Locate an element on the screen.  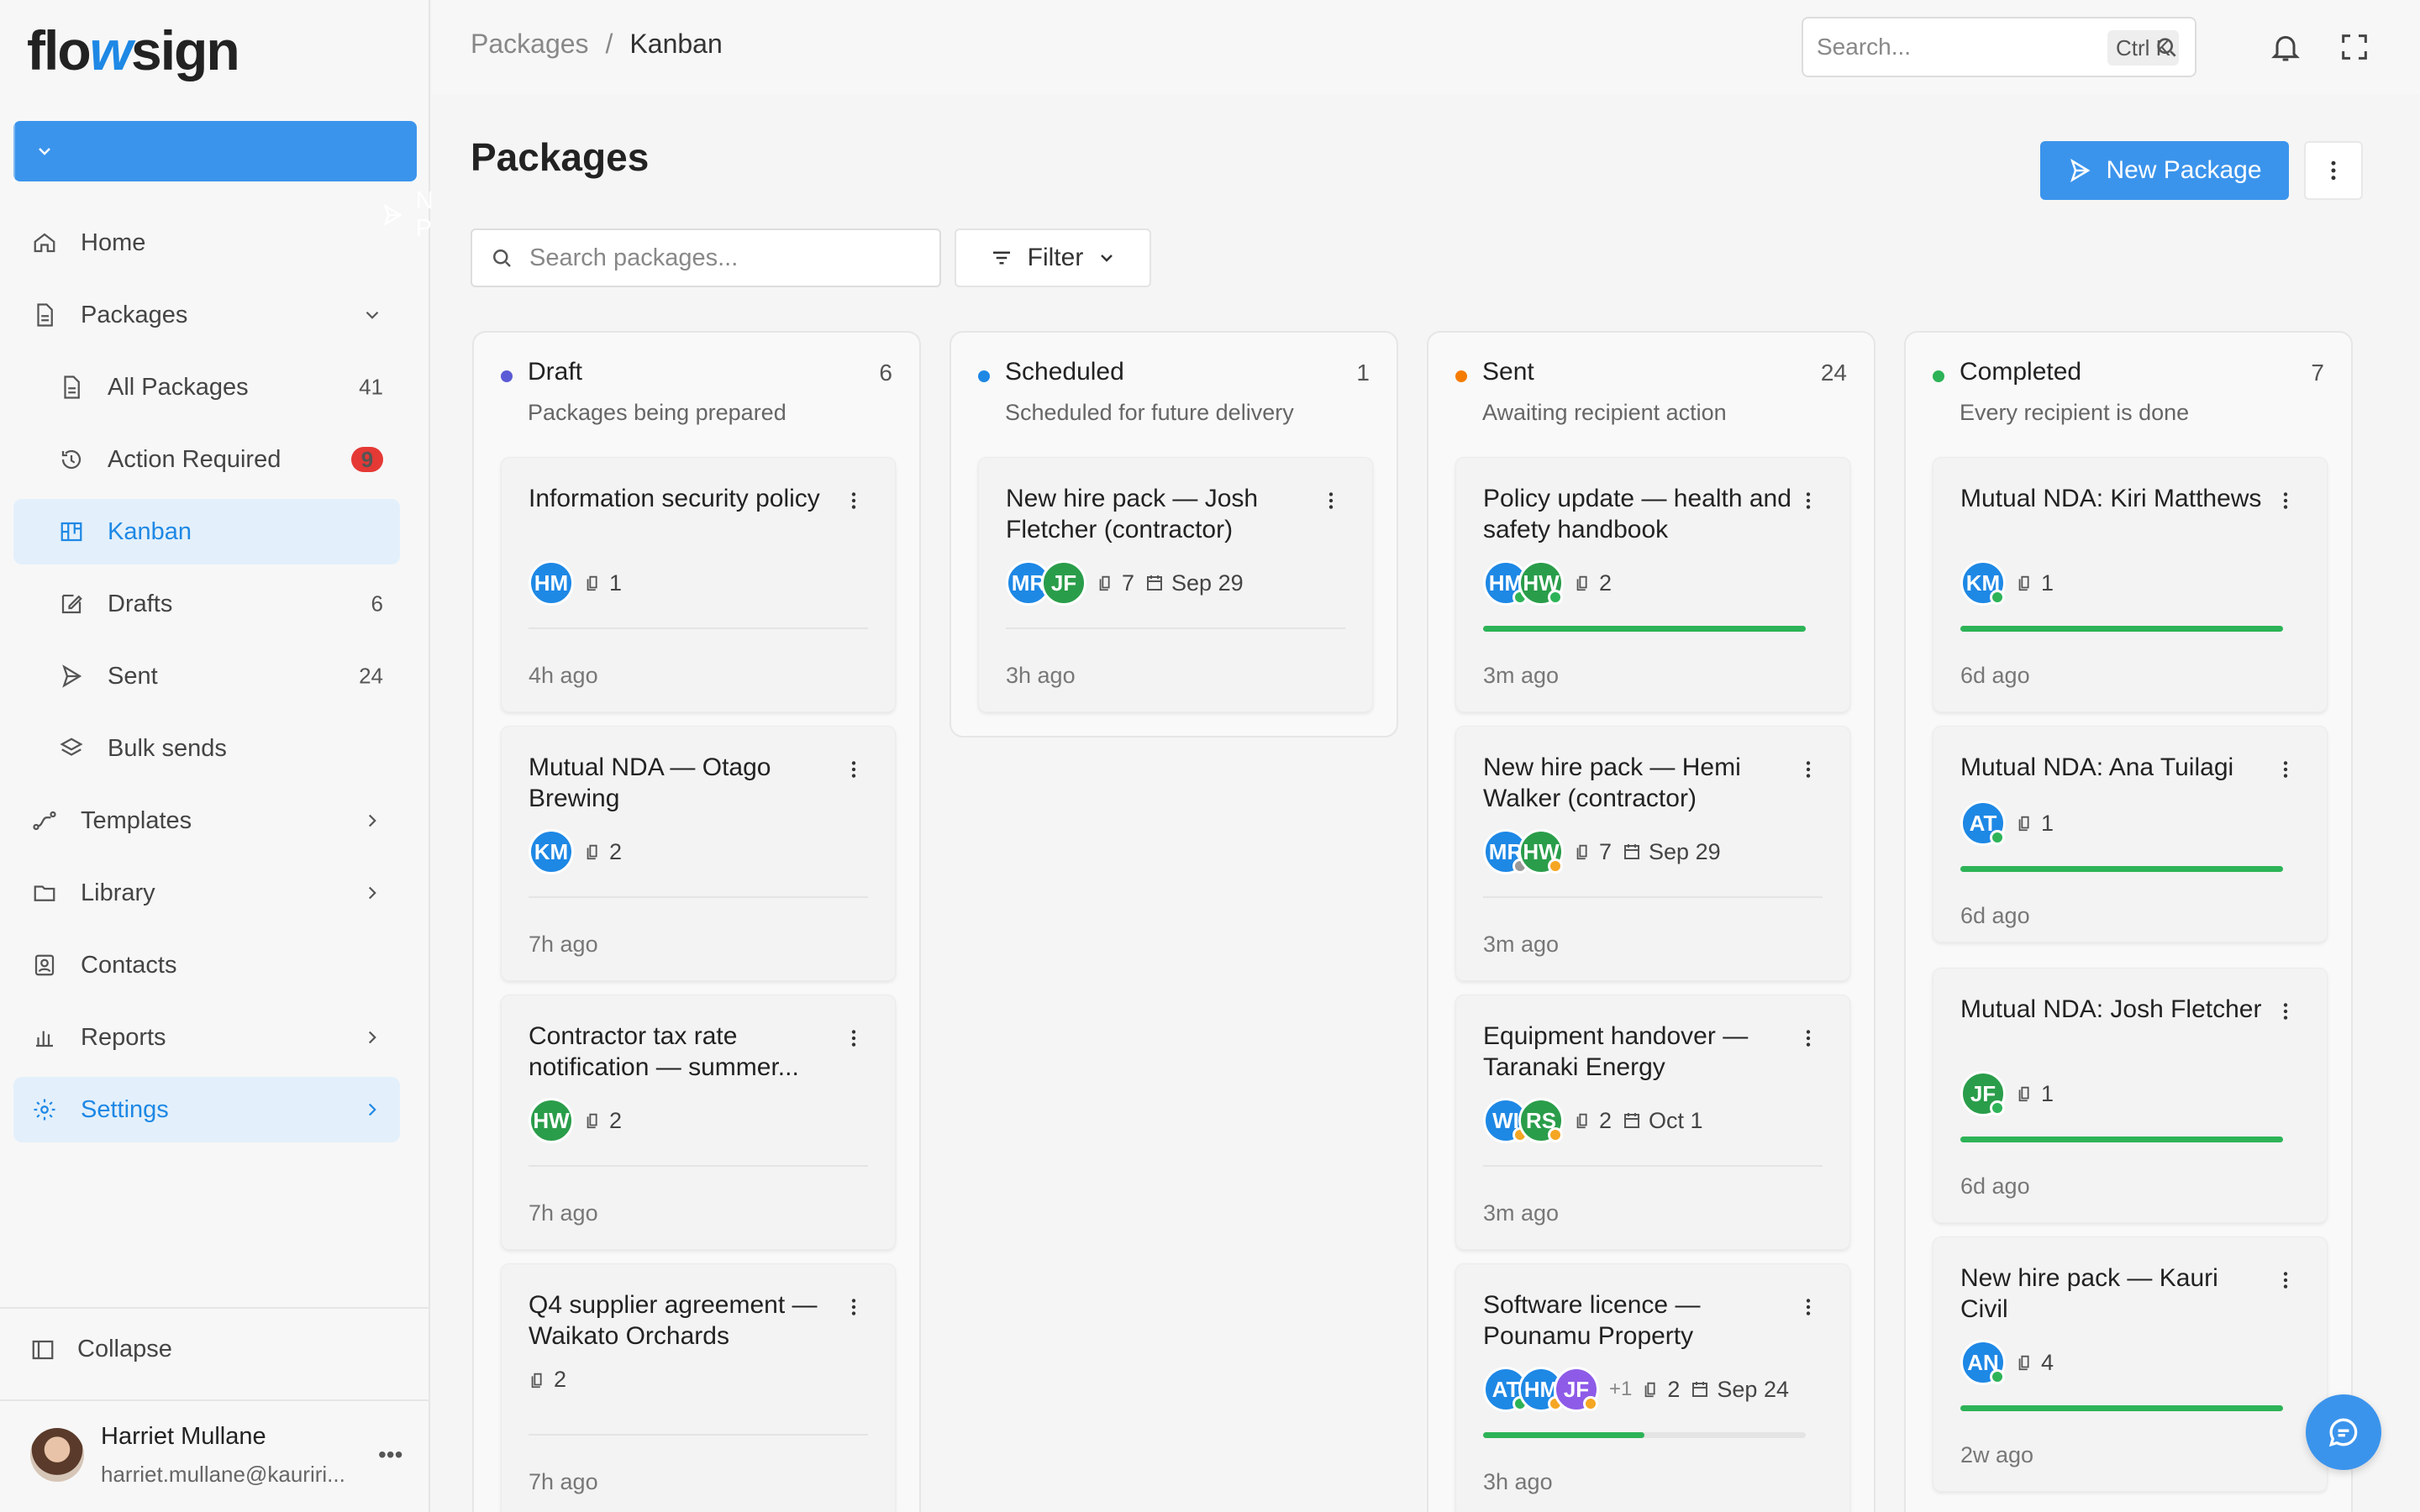
user-avatar is located at coordinates (57, 1455).